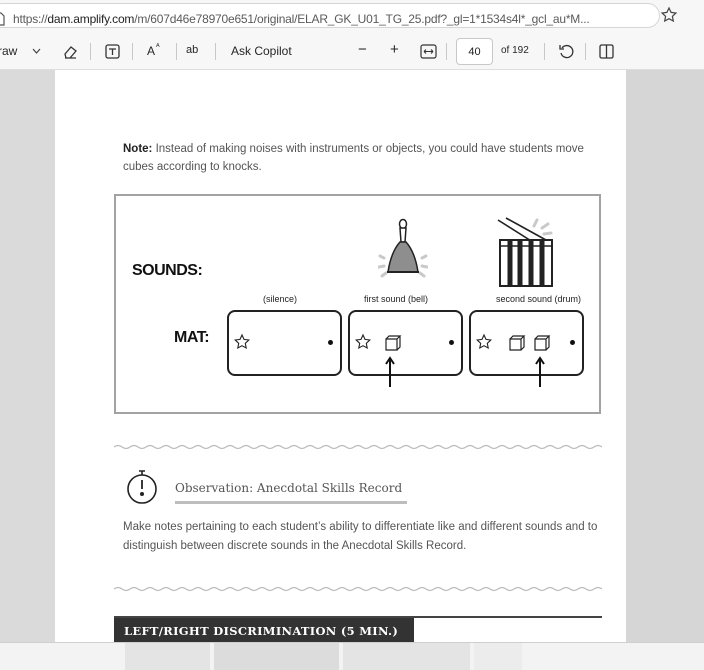 This screenshot has width=704, height=670. I want to click on section-heading: LEFT/RIGHT DISCRIMINATION (5 MIN.), so click(264, 630).